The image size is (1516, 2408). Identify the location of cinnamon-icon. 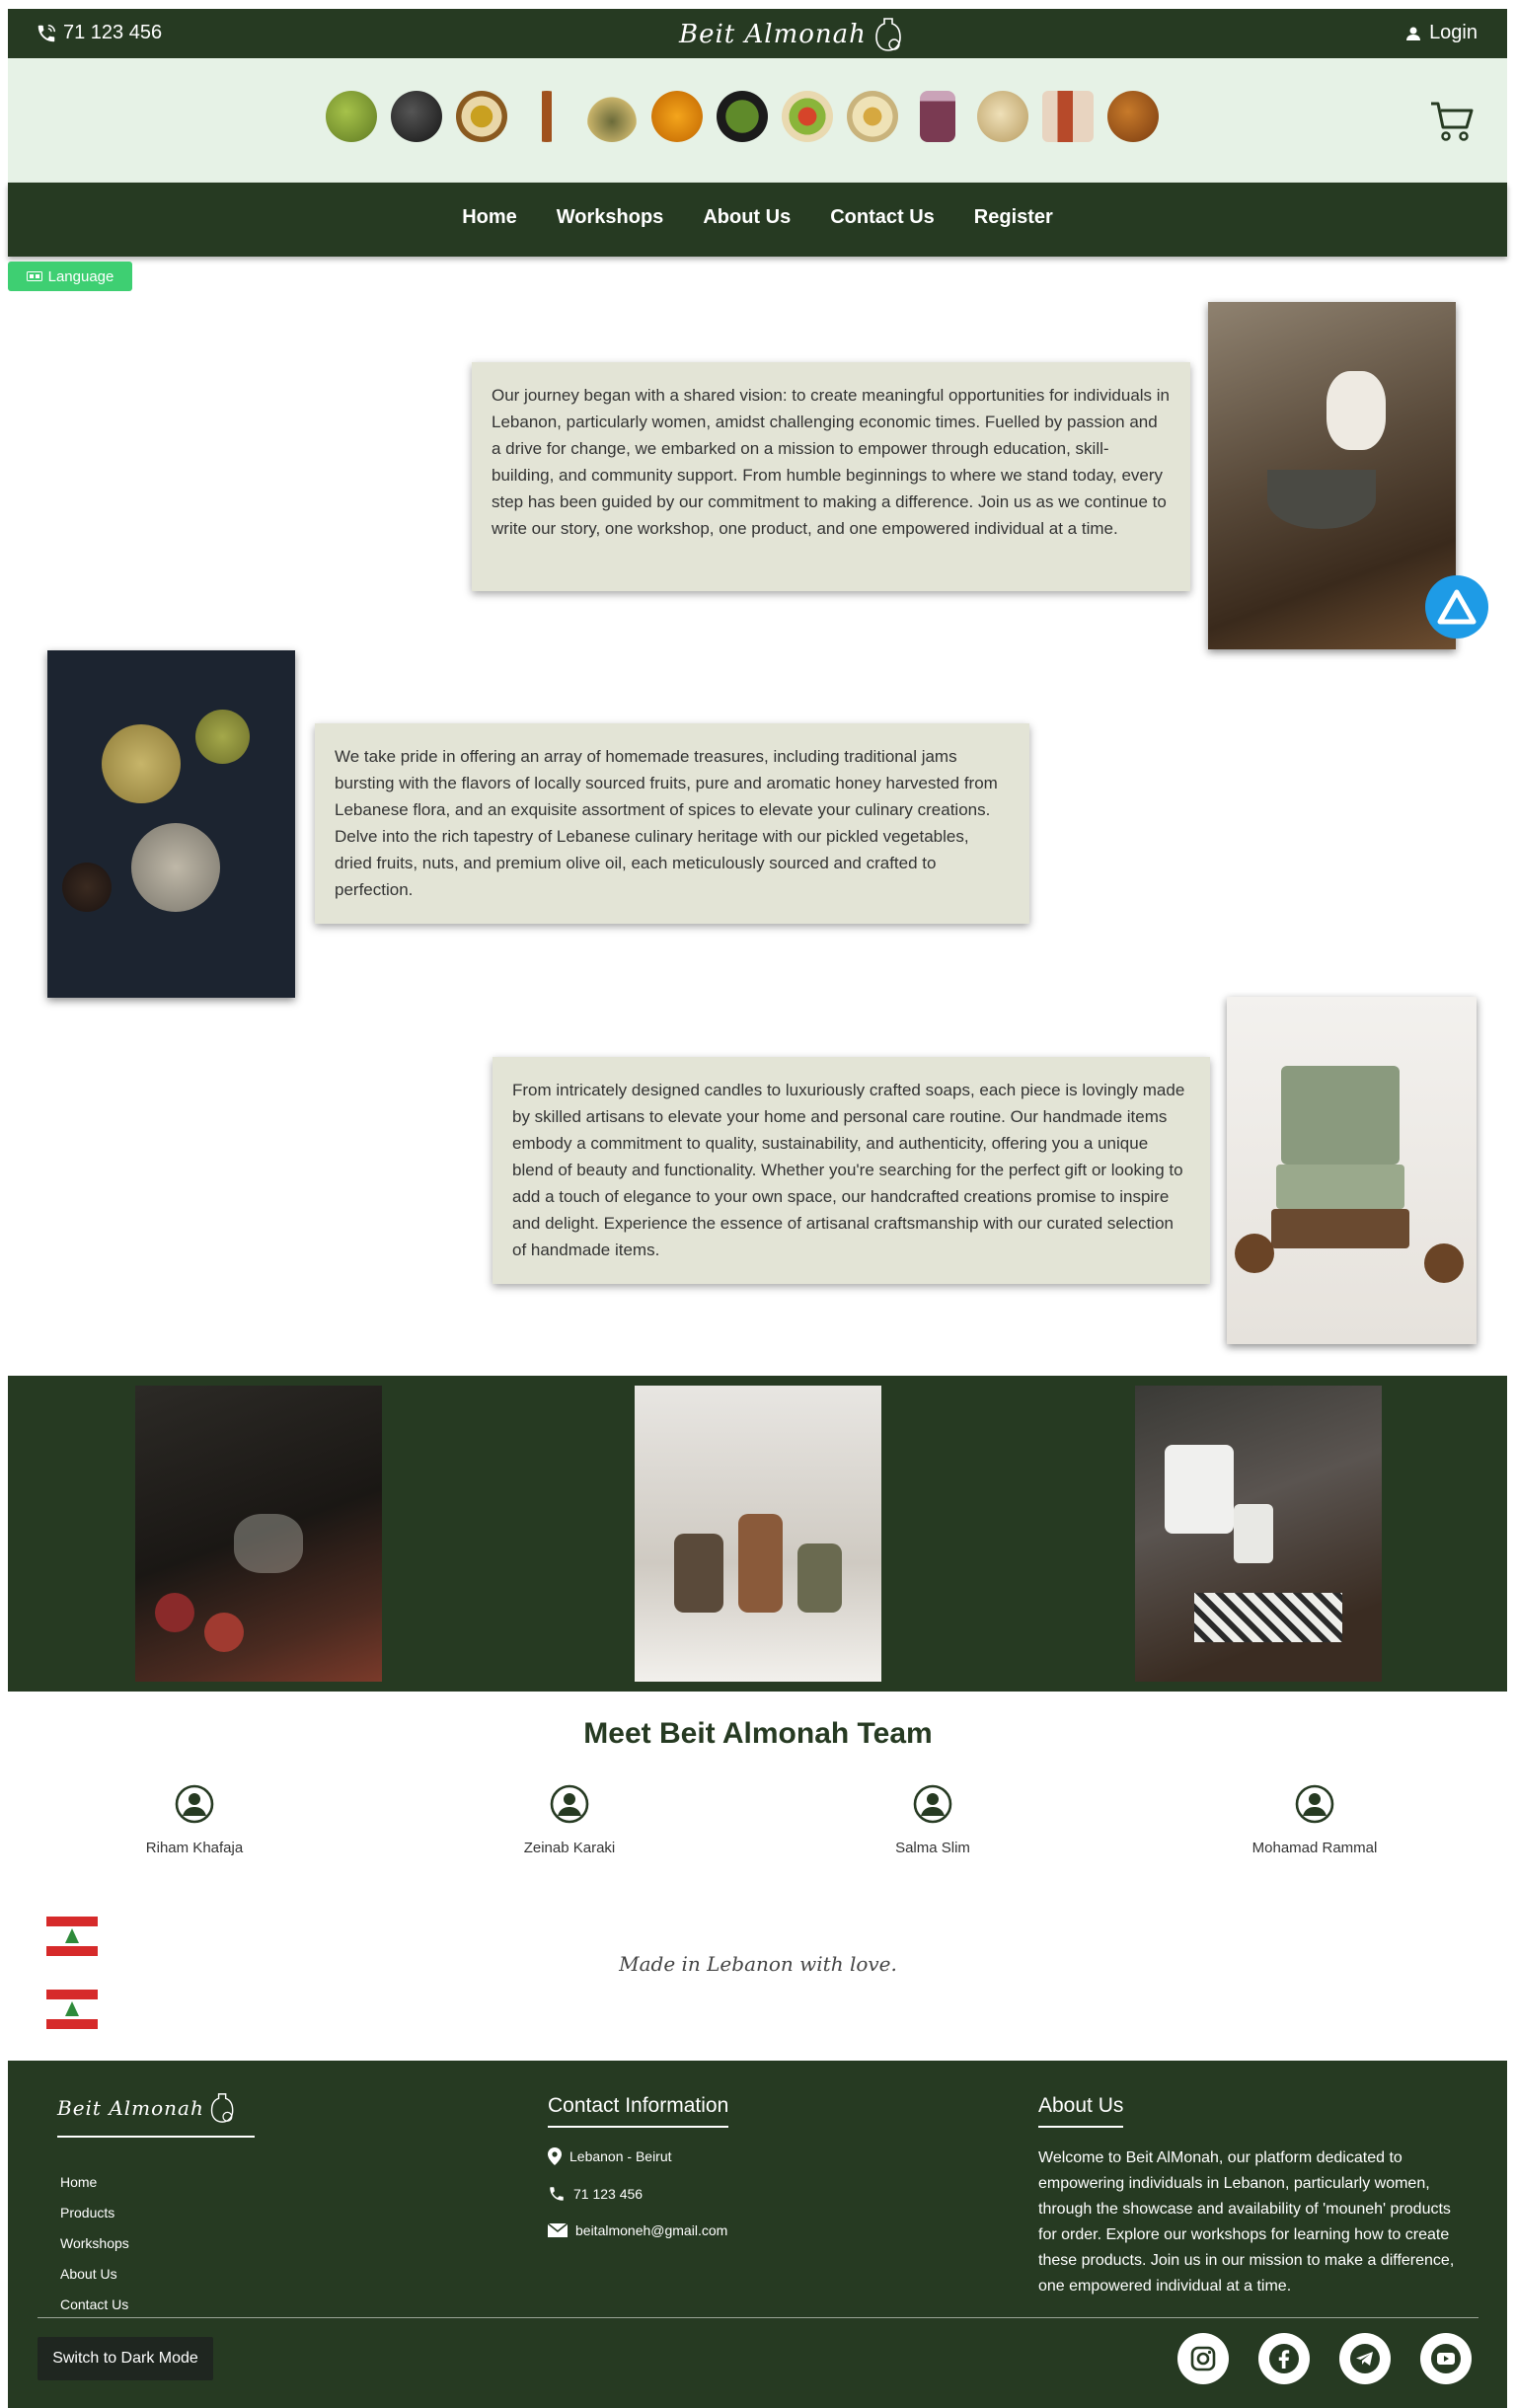
(546, 117).